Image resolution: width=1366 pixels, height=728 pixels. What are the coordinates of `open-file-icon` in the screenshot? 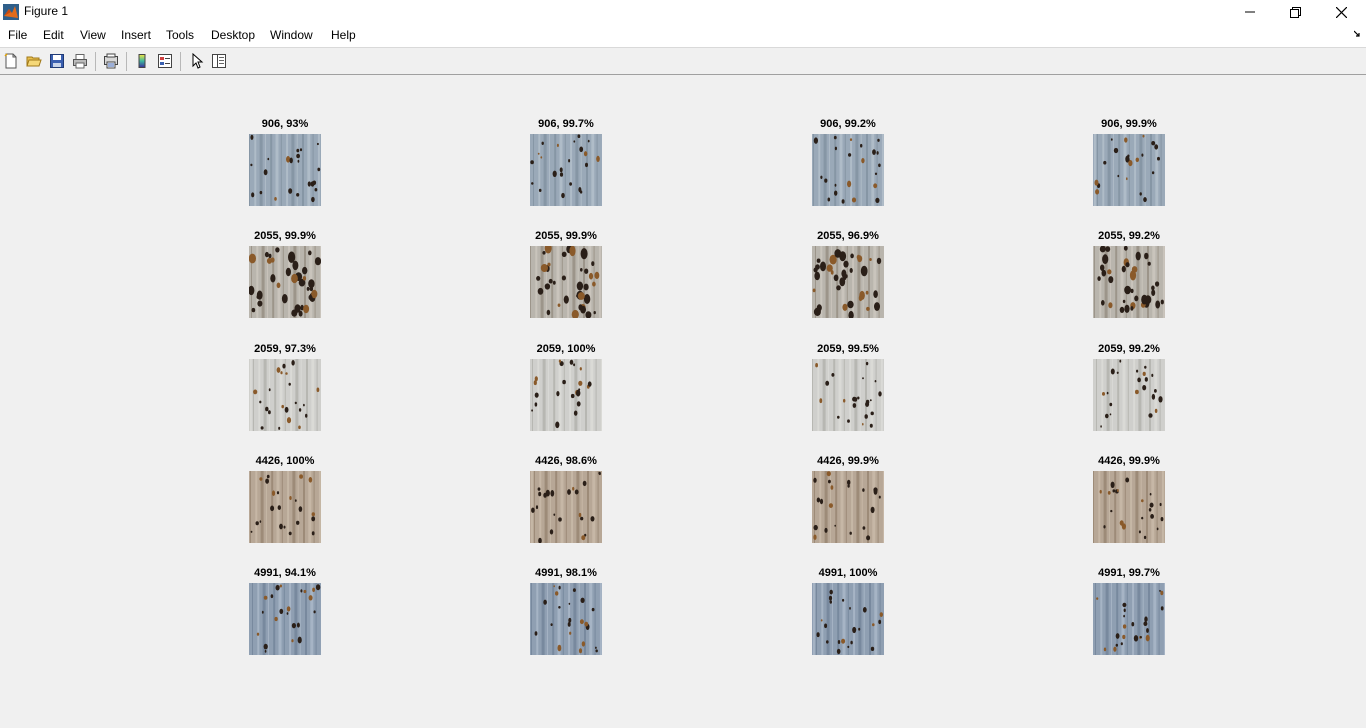 It's located at (34, 61).